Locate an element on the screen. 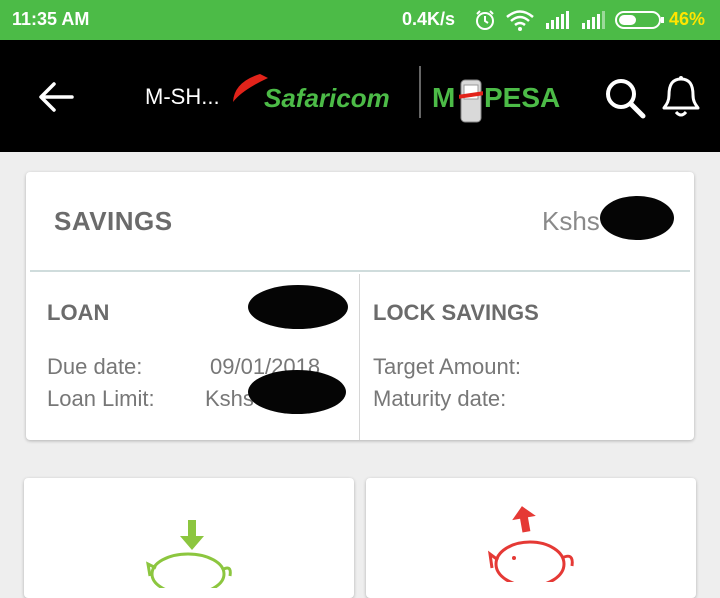 This screenshot has height=598, width=720. network-speed: 0.4K/s is located at coordinates (429, 19).